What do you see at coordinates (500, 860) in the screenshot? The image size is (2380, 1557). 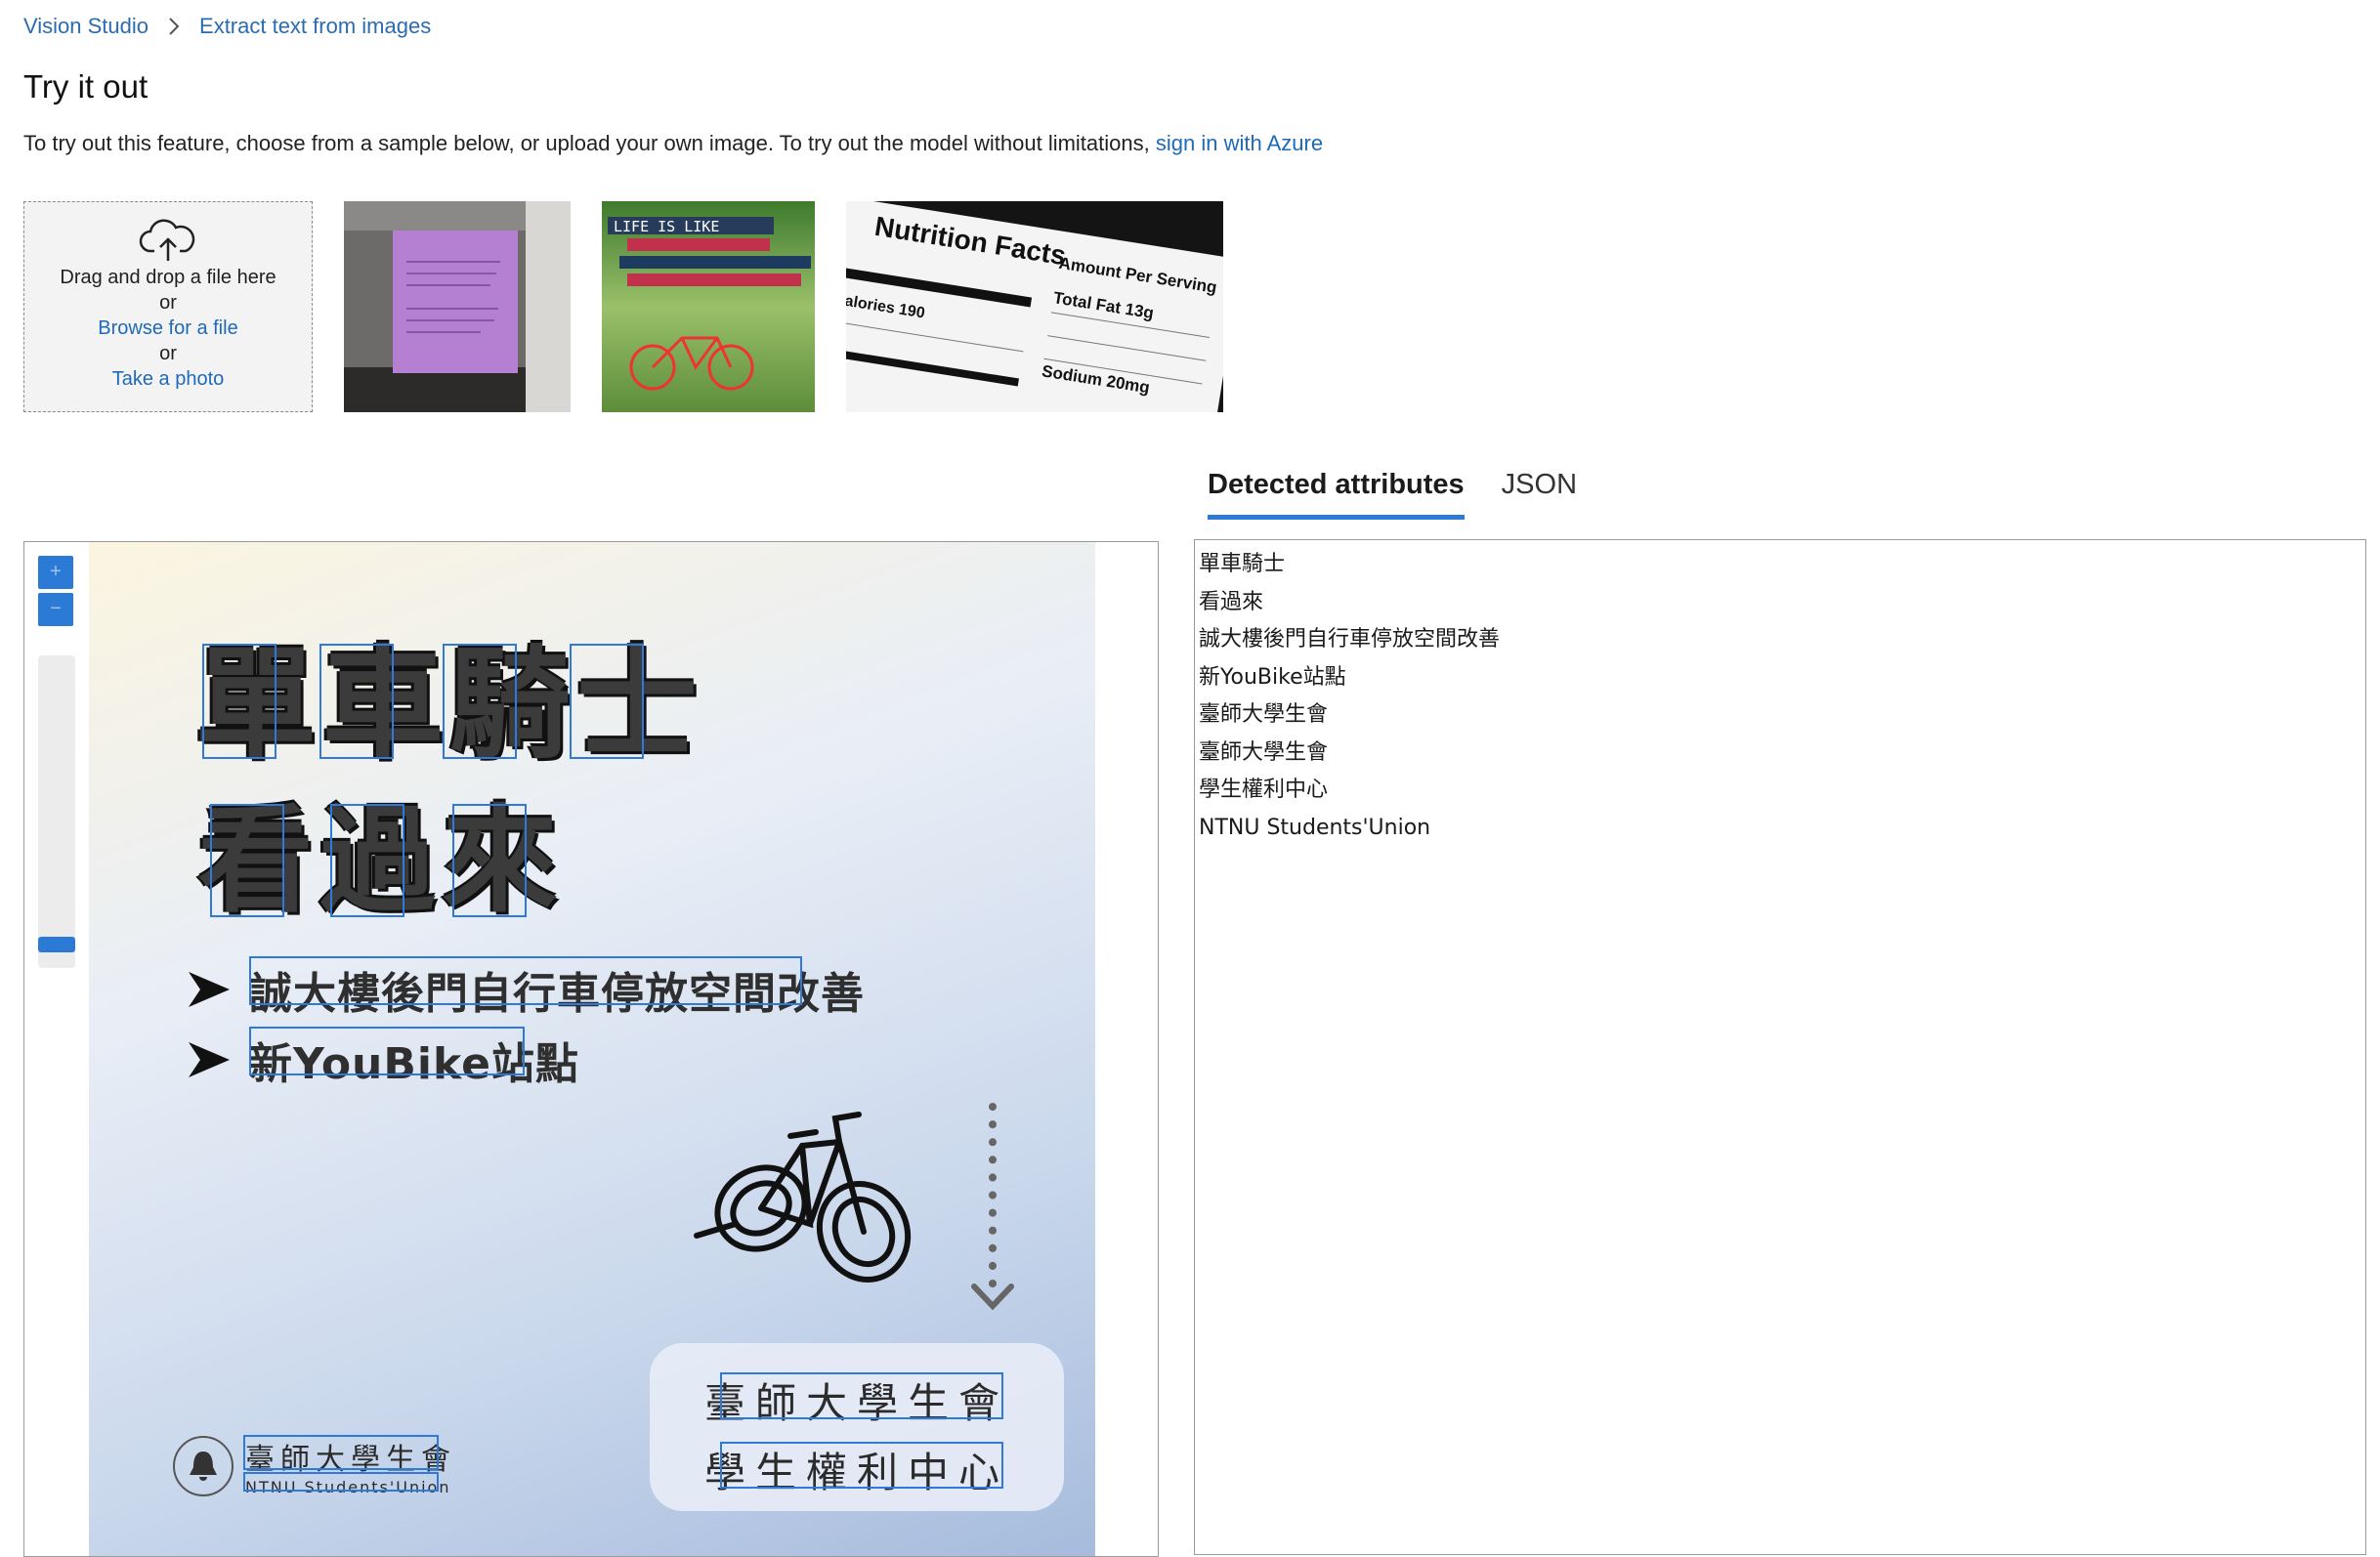 I see `poster-glyph: 來` at bounding box center [500, 860].